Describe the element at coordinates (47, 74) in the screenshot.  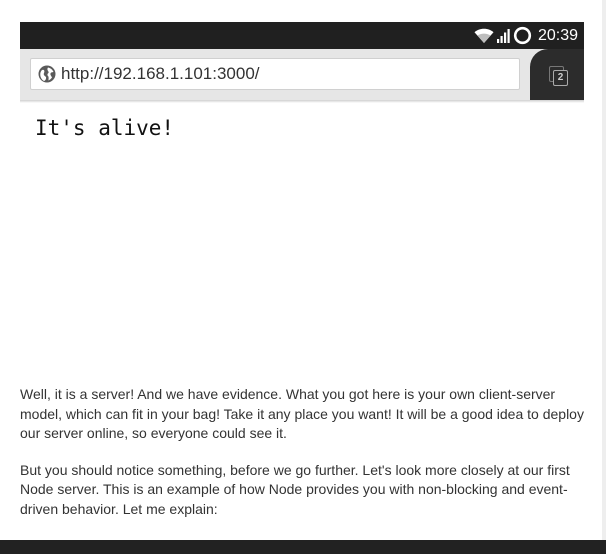
I see `globe-icon` at that location.